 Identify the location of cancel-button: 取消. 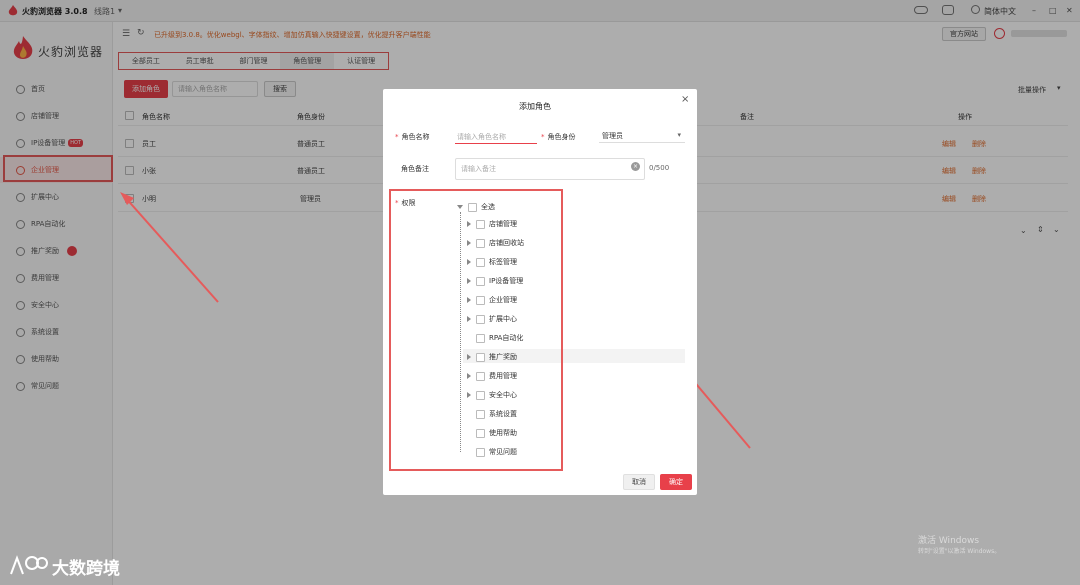
(639, 482).